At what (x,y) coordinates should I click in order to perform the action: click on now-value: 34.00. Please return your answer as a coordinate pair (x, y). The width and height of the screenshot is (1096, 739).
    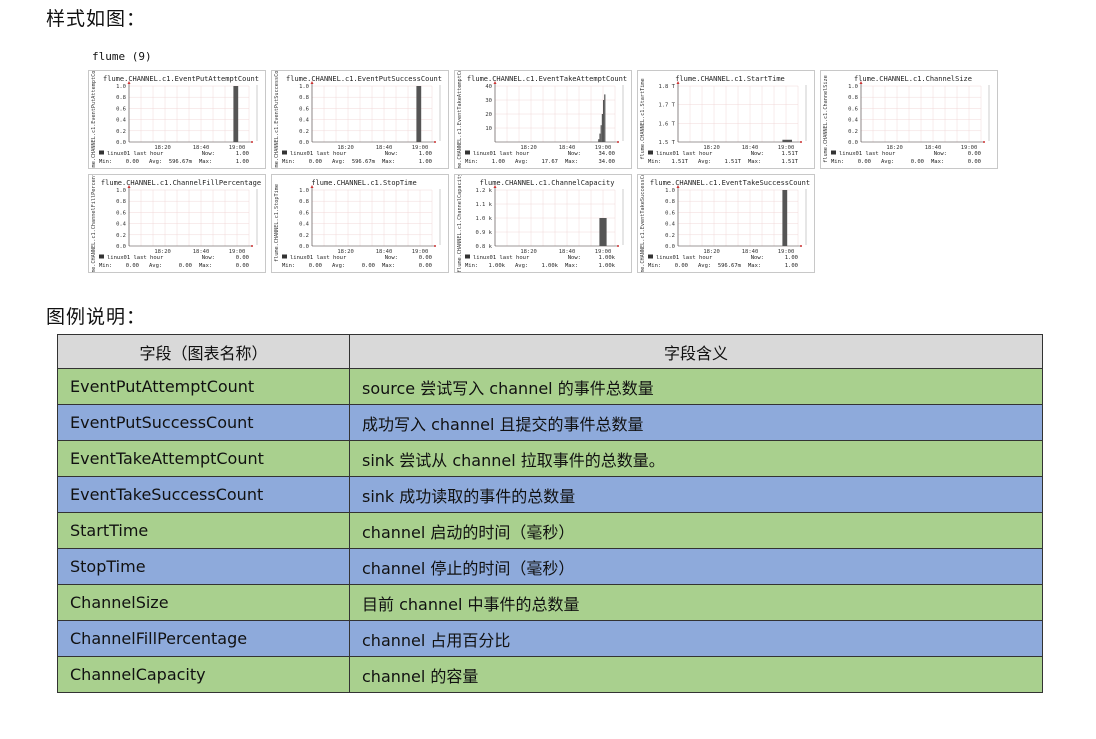
    Looking at the image, I should click on (606, 154).